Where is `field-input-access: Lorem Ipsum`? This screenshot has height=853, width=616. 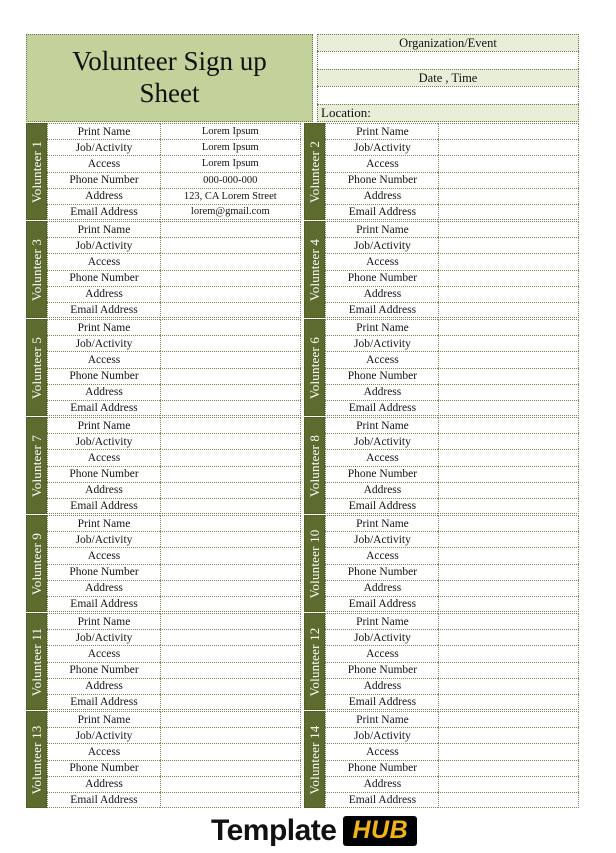 field-input-access: Lorem Ipsum is located at coordinates (230, 163).